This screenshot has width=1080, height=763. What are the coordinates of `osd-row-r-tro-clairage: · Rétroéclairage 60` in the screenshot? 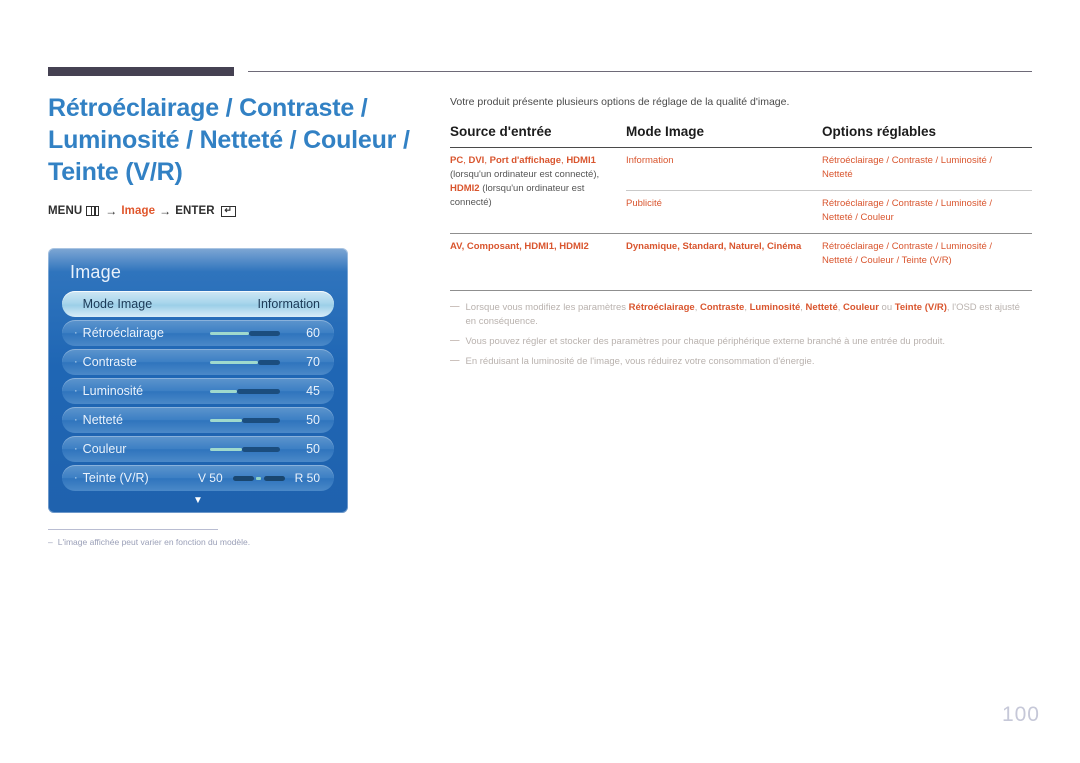 It's located at (198, 333).